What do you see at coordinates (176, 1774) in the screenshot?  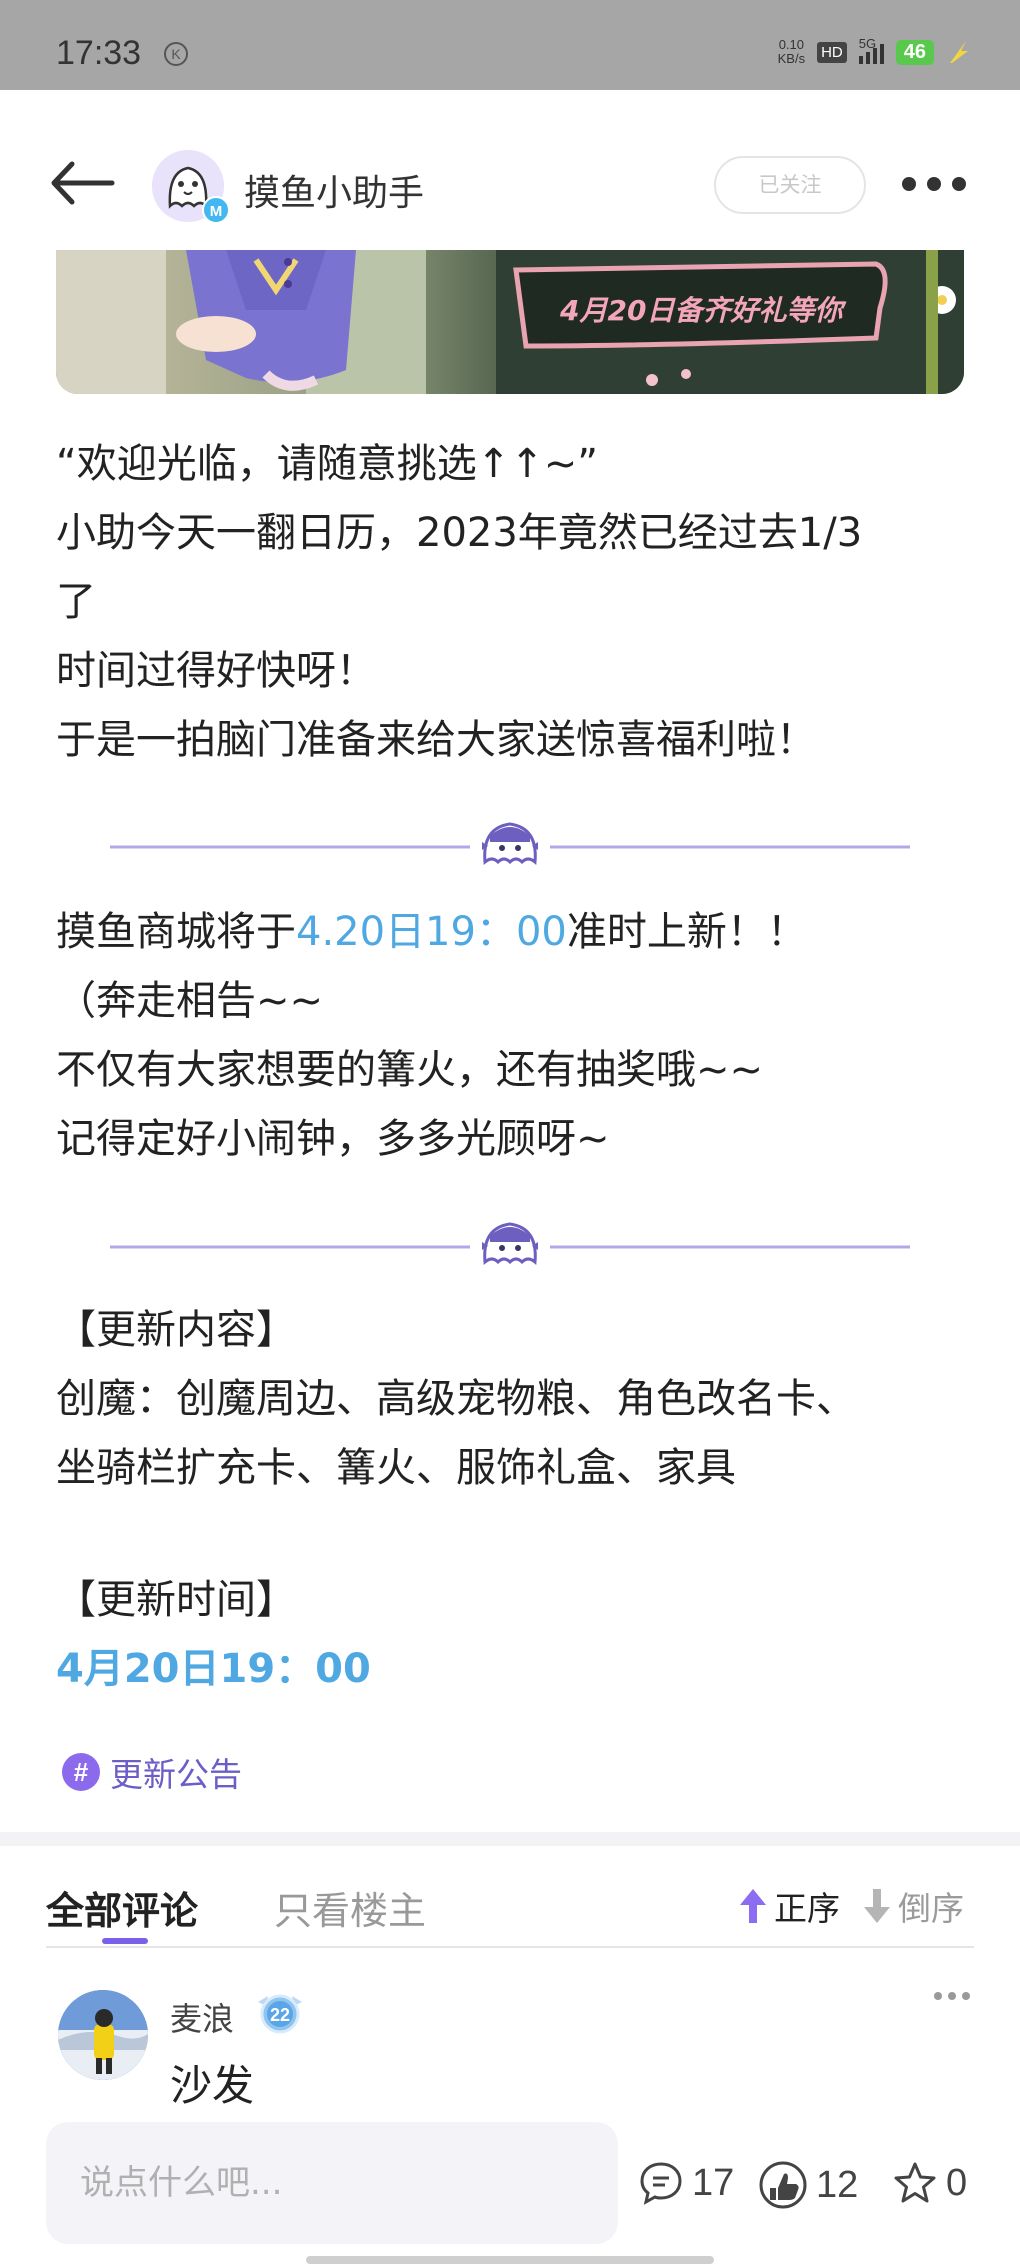 I see `topic-tag-label: 更新公告` at bounding box center [176, 1774].